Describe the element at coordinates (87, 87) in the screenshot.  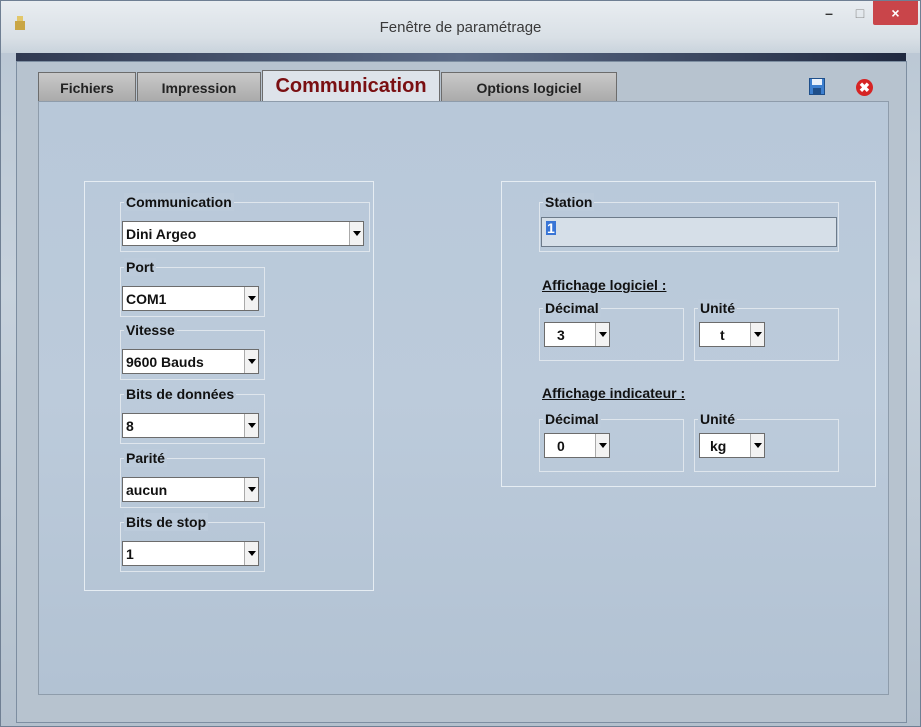
I see `tab-fichiers: Fichiers` at that location.